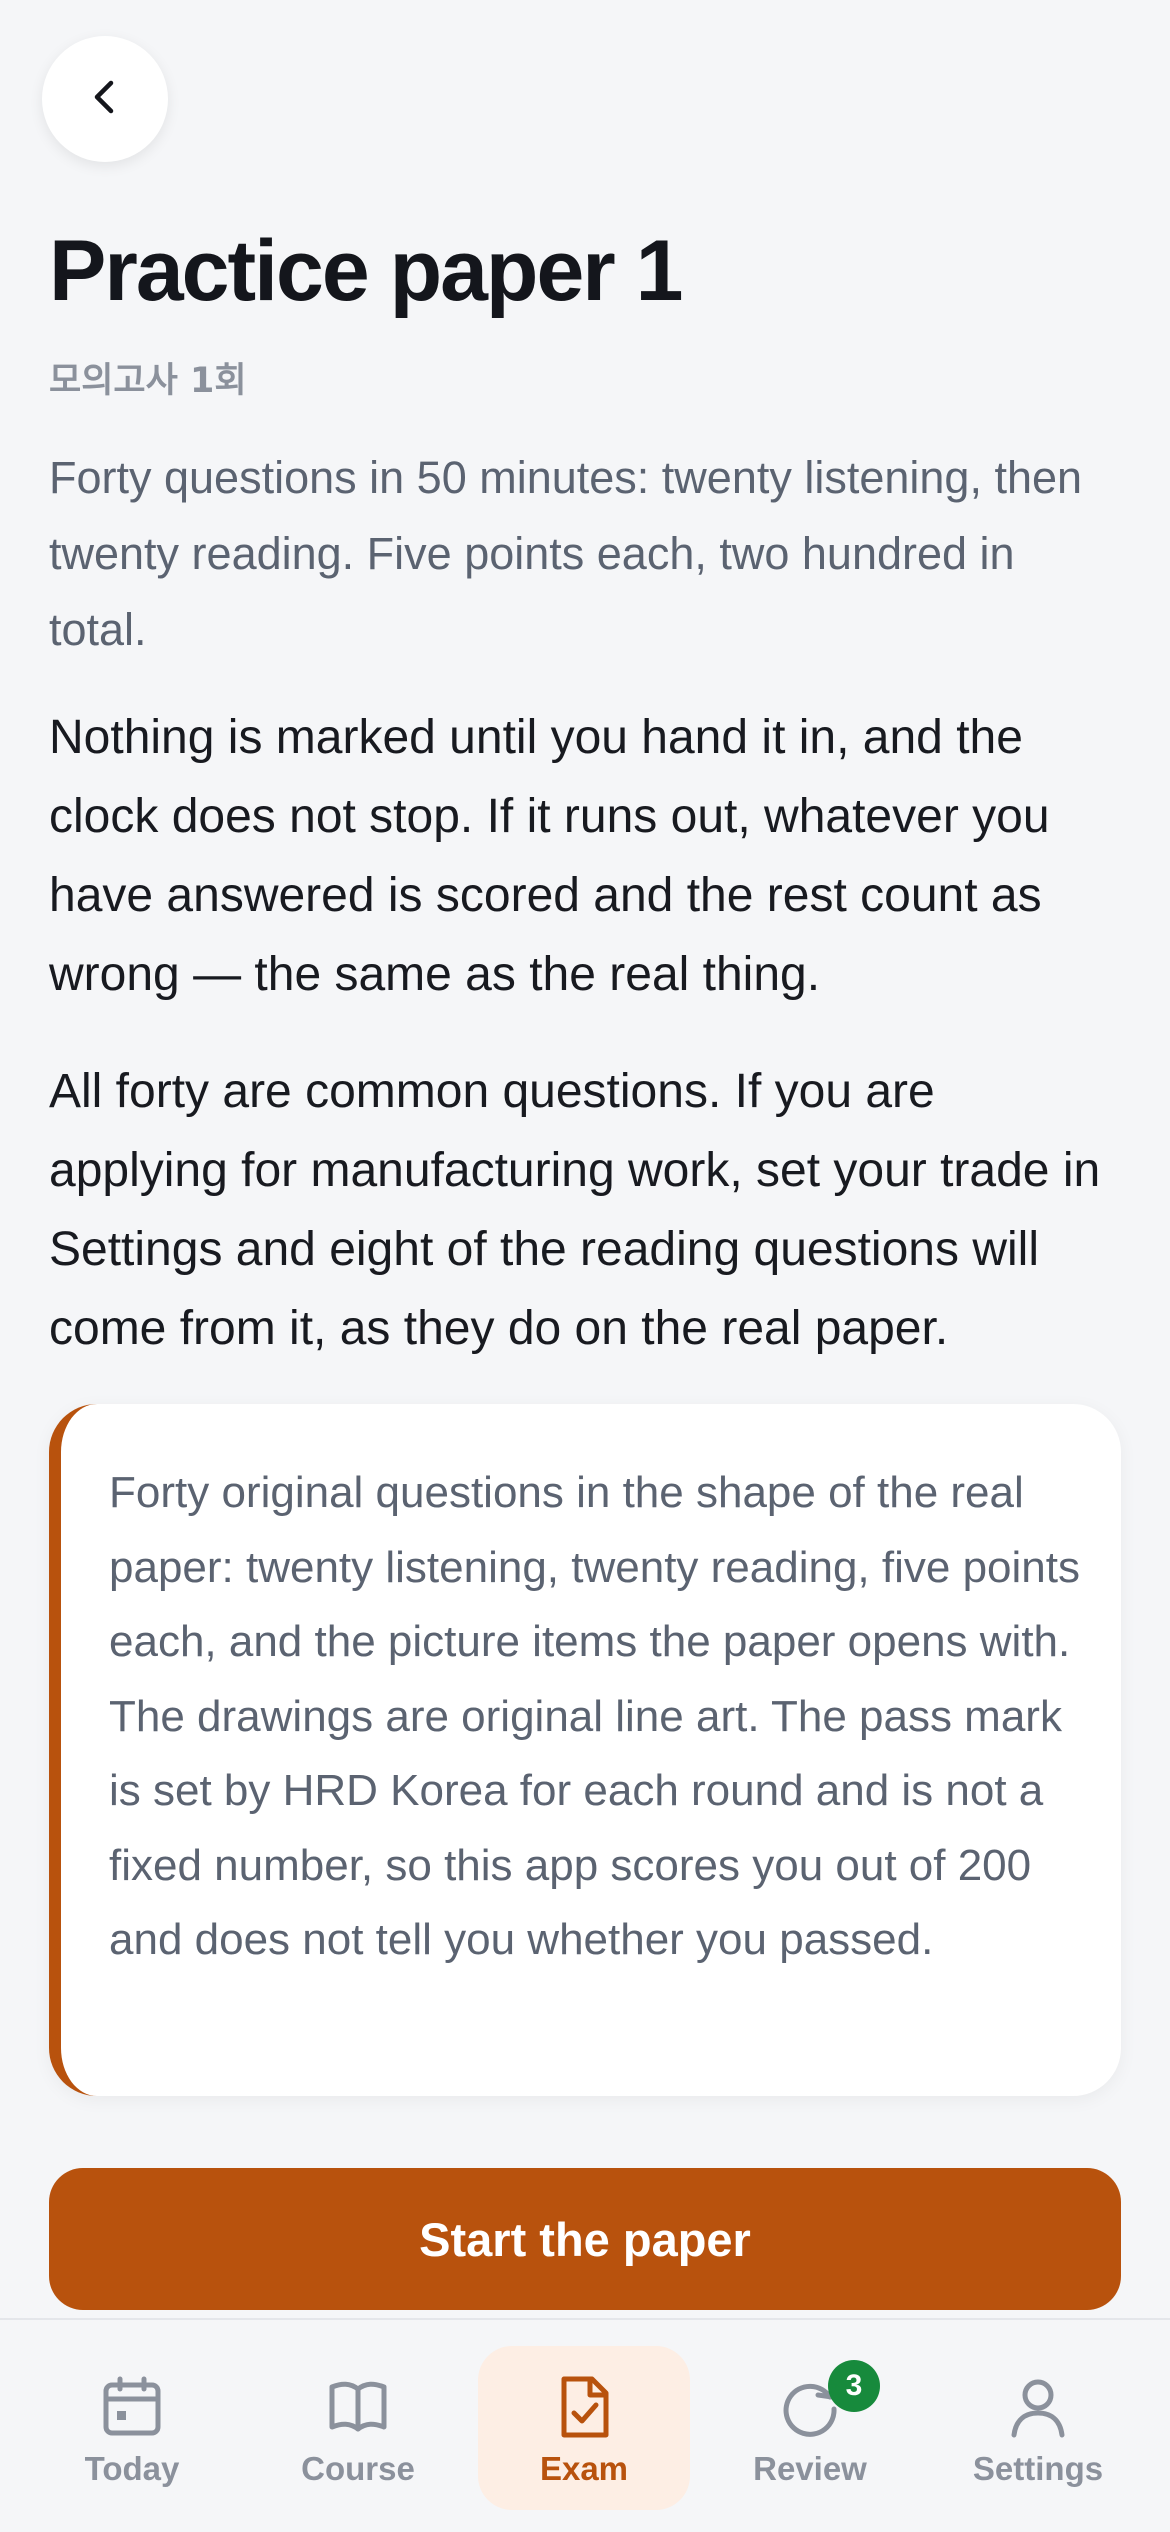 The height and width of the screenshot is (2532, 1170). Describe the element at coordinates (366, 271) in the screenshot. I see `page-title: Practice paper 1` at that location.